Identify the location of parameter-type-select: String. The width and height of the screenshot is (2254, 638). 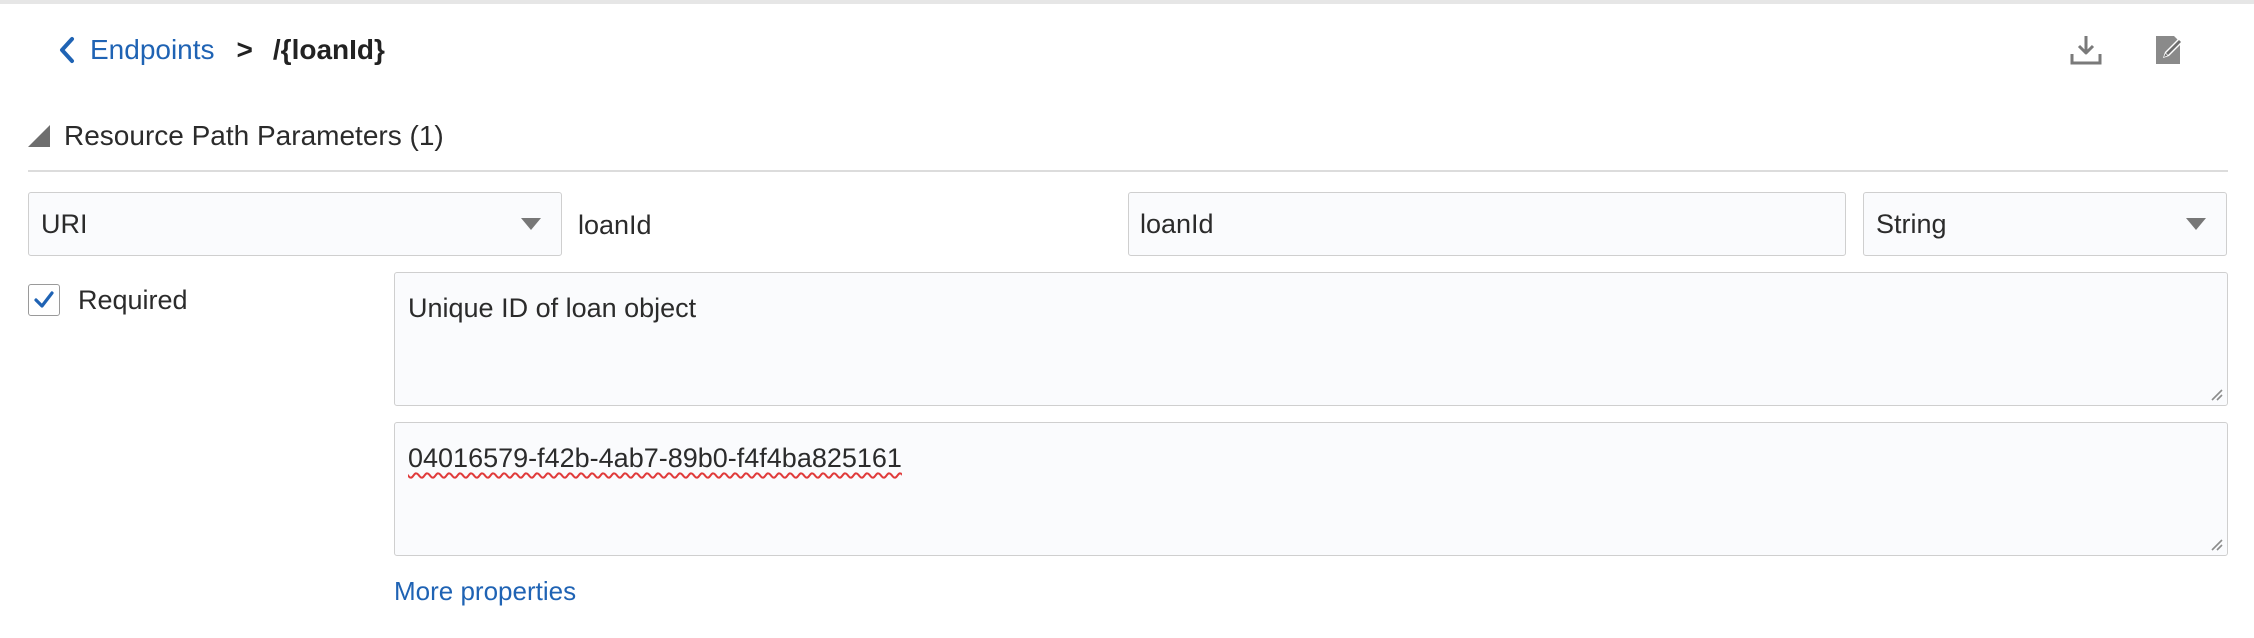
(2045, 224).